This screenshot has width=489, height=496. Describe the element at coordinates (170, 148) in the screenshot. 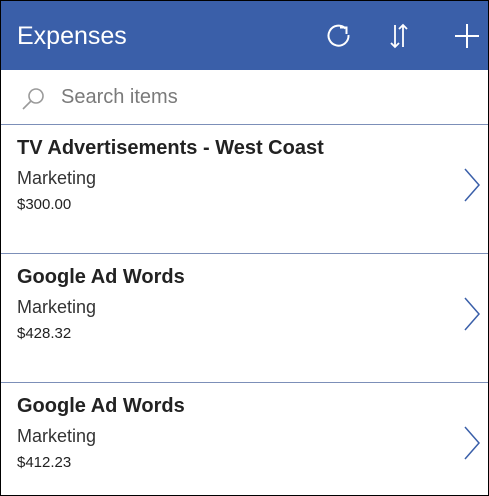

I see `item-title: TV Advertisements - West Coast` at that location.